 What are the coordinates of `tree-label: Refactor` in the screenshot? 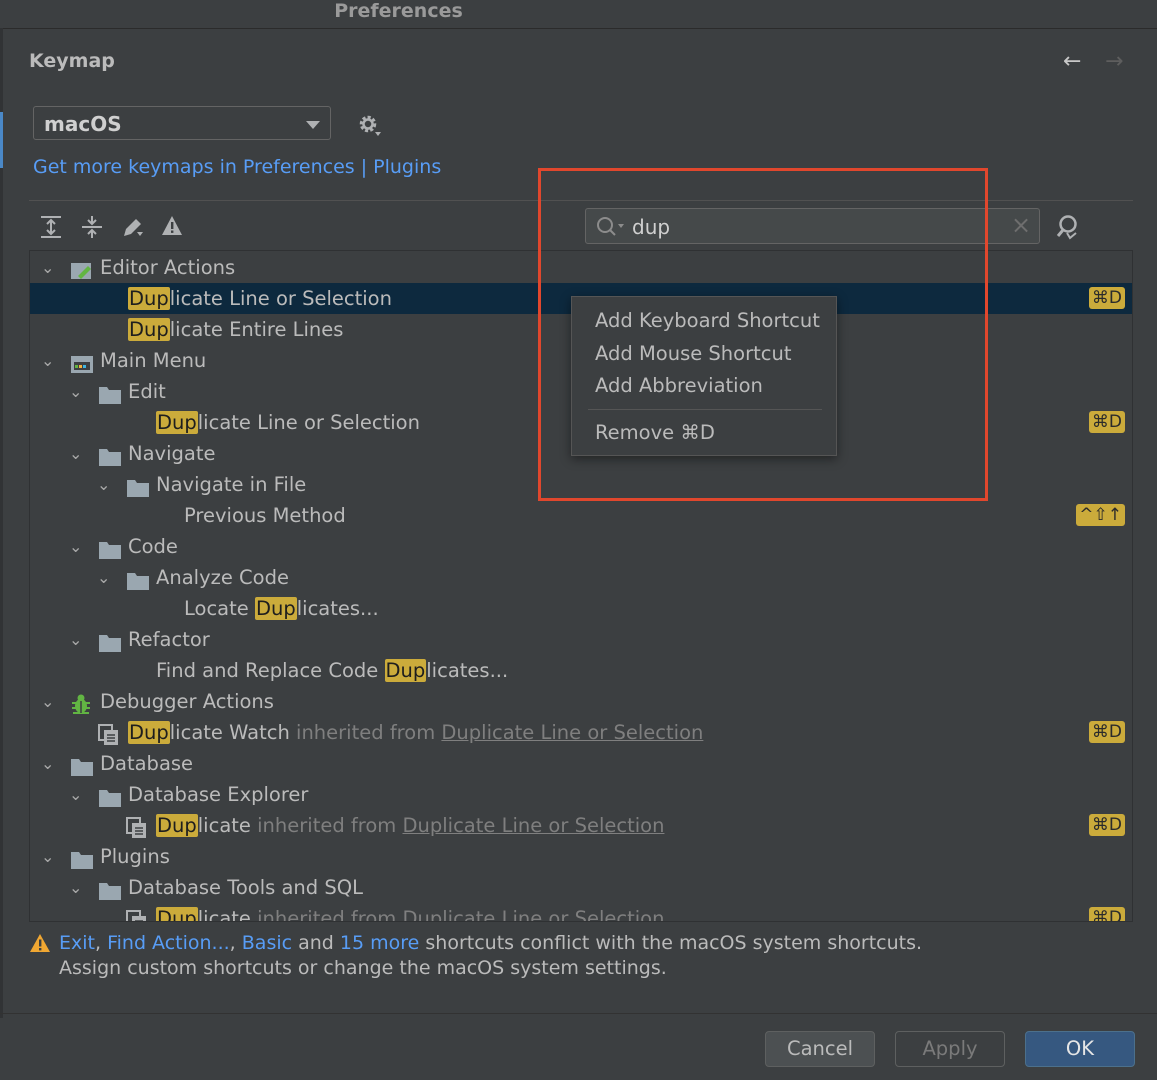 It's located at (169, 639).